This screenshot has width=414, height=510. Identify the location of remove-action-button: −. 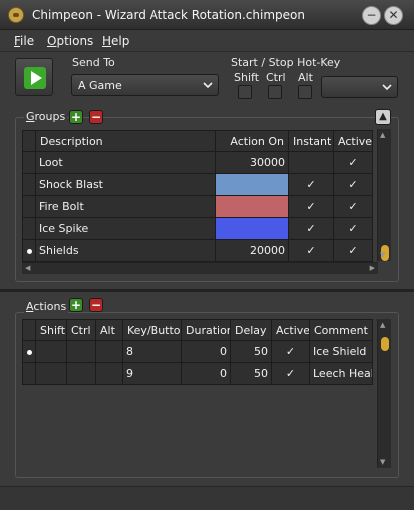
(96, 305).